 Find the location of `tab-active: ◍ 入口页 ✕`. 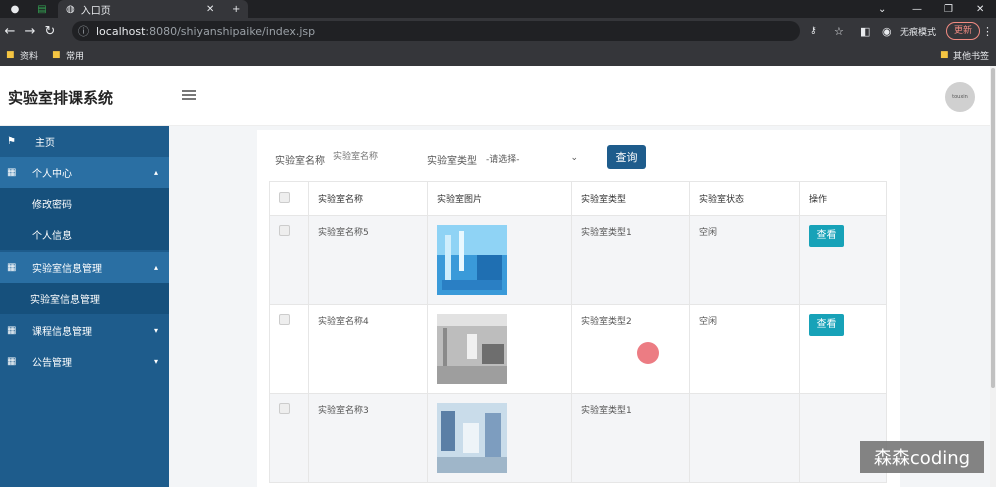

tab-active: ◍ 入口页 ✕ is located at coordinates (153, 9).